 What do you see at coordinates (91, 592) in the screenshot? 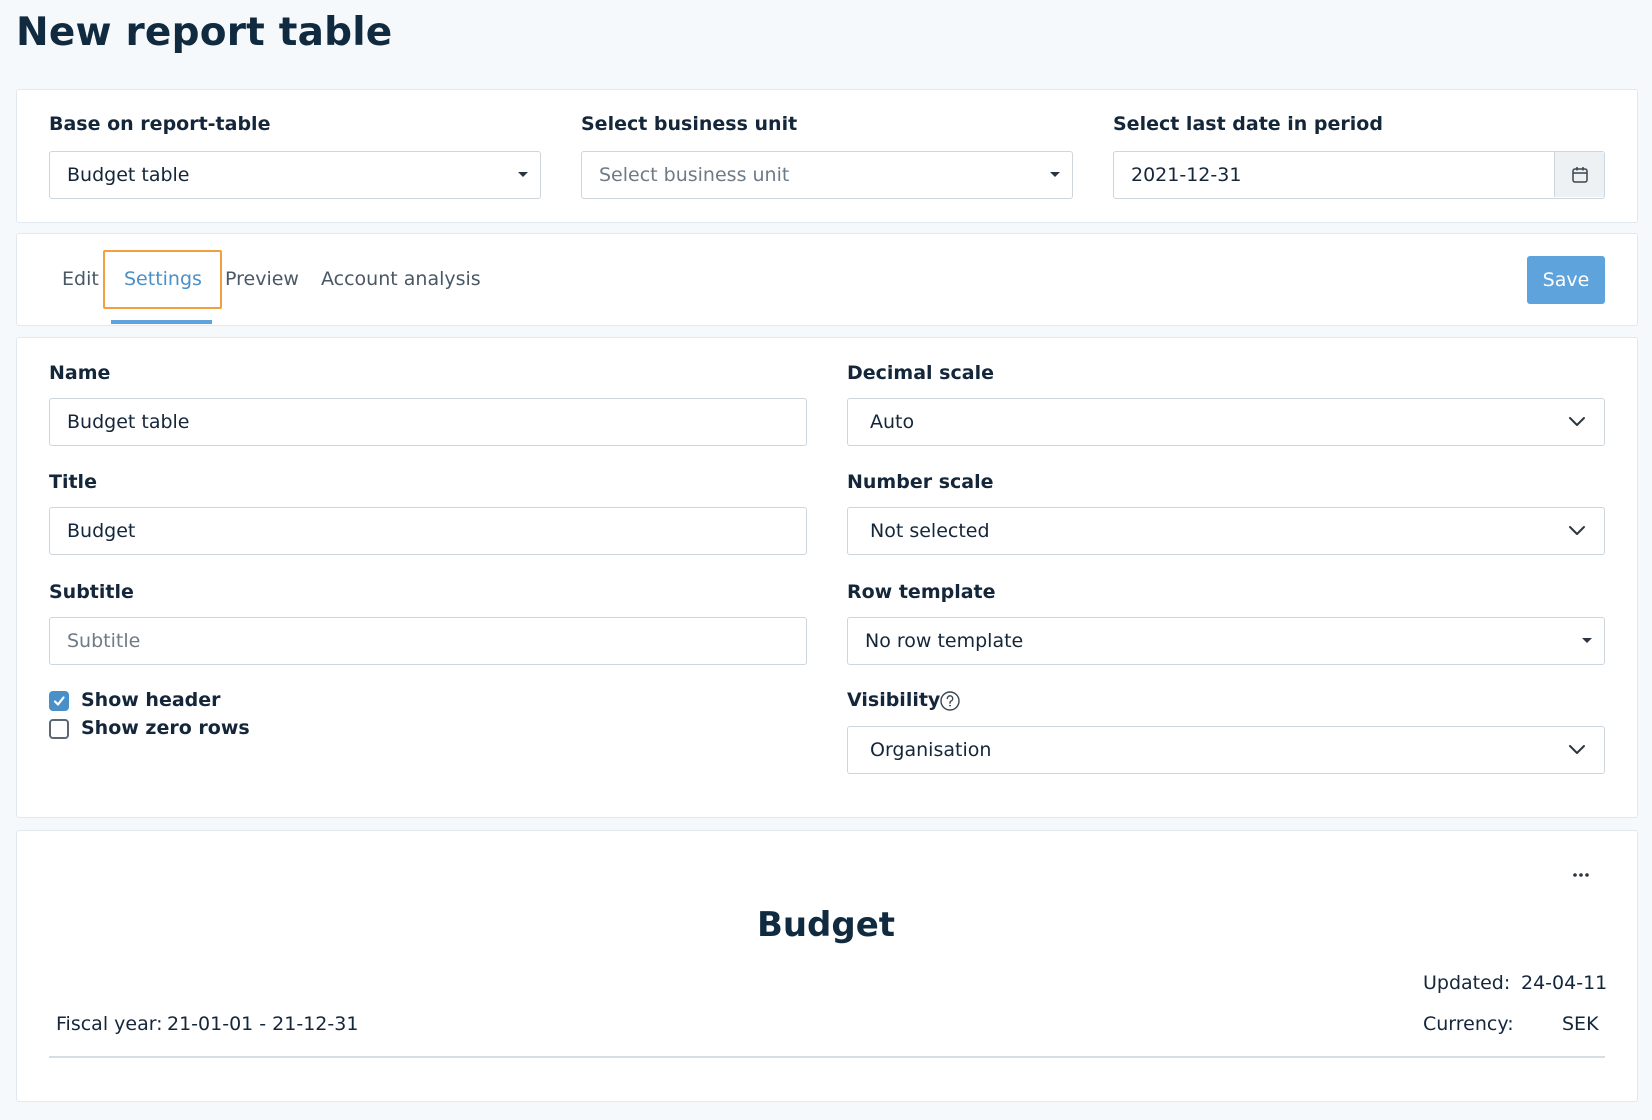
I see `subtitle-label: Subtitle` at bounding box center [91, 592].